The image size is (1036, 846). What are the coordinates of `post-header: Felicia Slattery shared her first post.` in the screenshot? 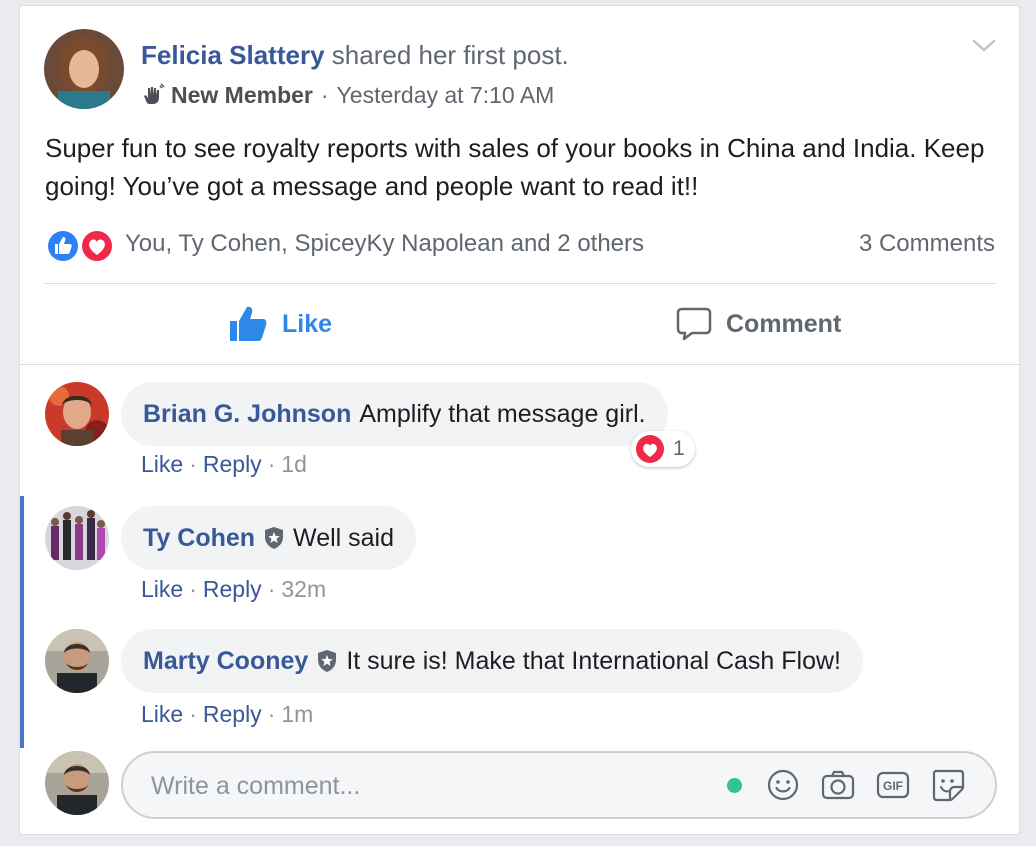 It's located at (355, 55).